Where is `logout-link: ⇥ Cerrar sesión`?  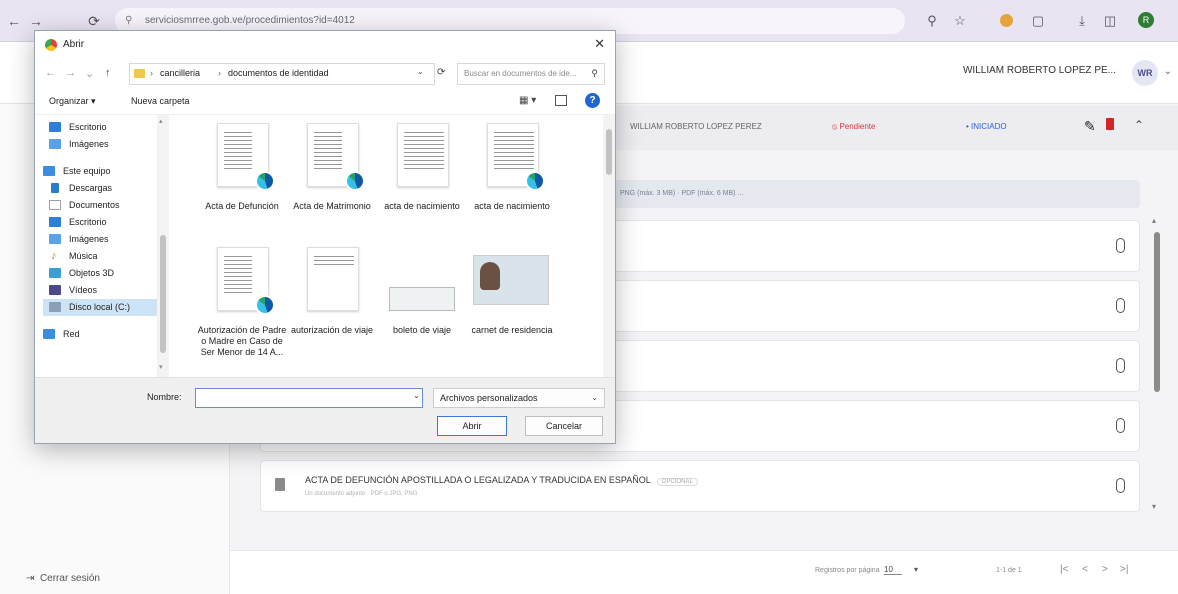
logout-link: ⇥ Cerrar sesión is located at coordinates (63, 578).